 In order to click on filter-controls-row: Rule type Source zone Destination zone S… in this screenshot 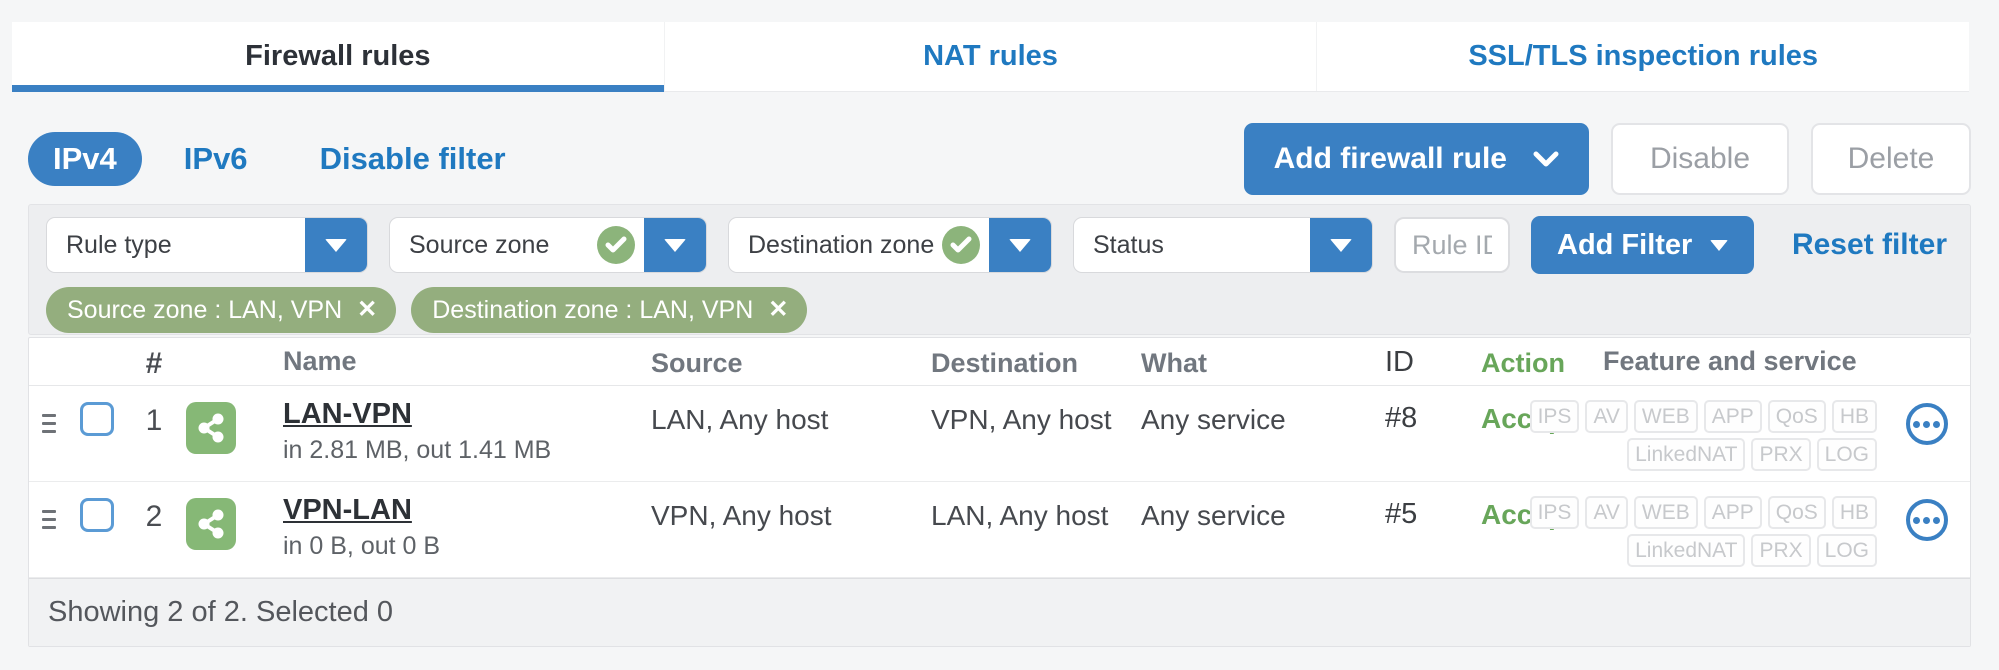, I will do `click(999, 245)`.